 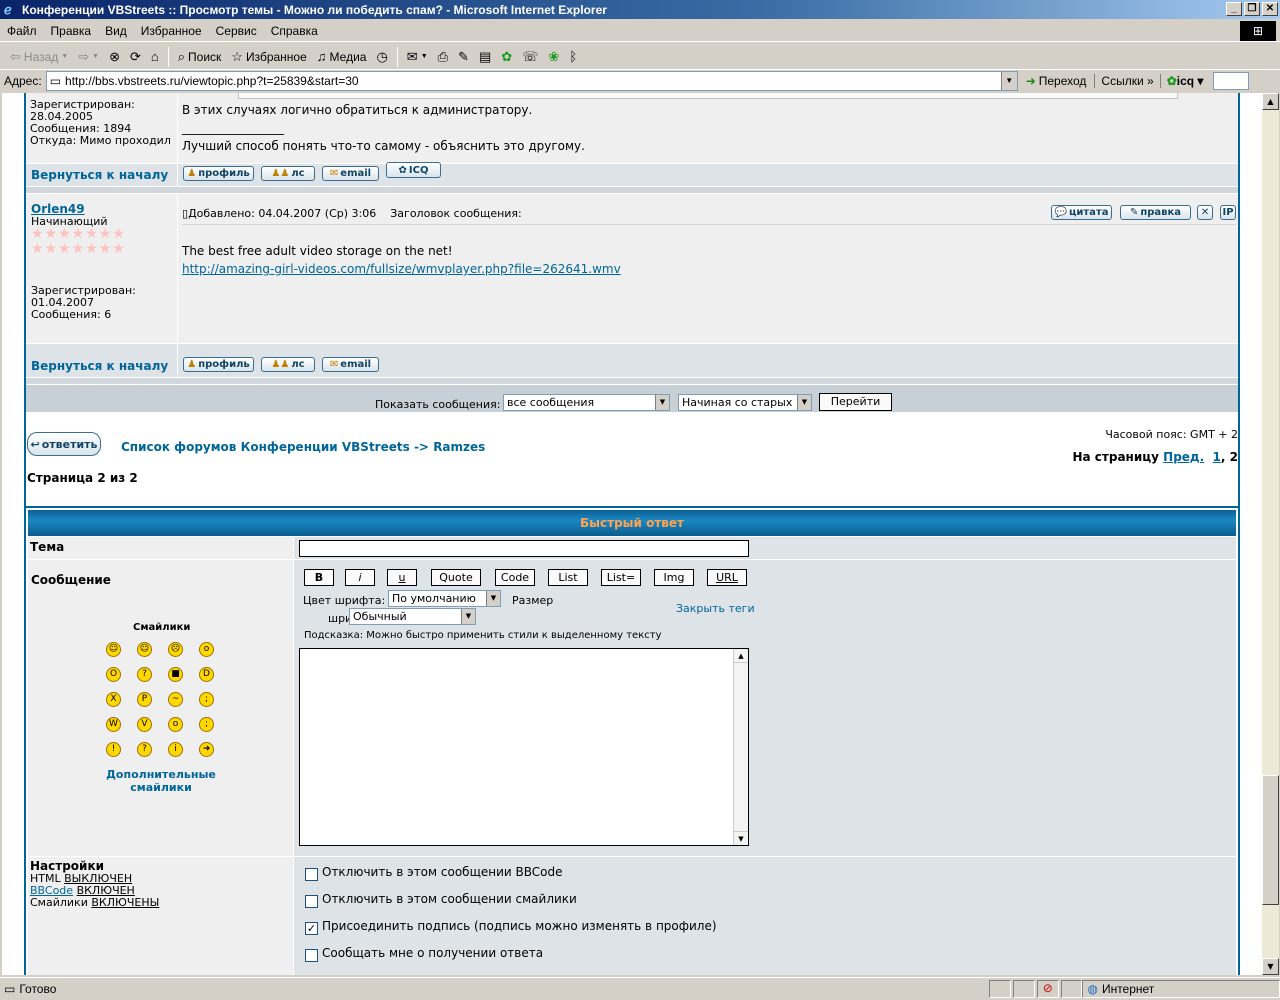 What do you see at coordinates (1270, 840) in the screenshot?
I see `scroll-thumb` at bounding box center [1270, 840].